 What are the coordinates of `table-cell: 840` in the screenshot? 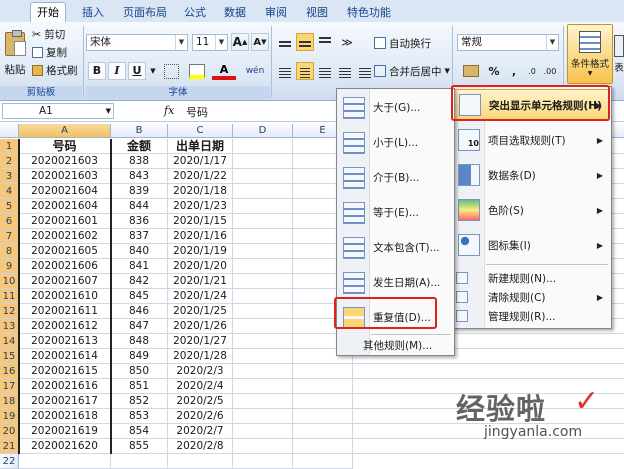 It's located at (139, 251).